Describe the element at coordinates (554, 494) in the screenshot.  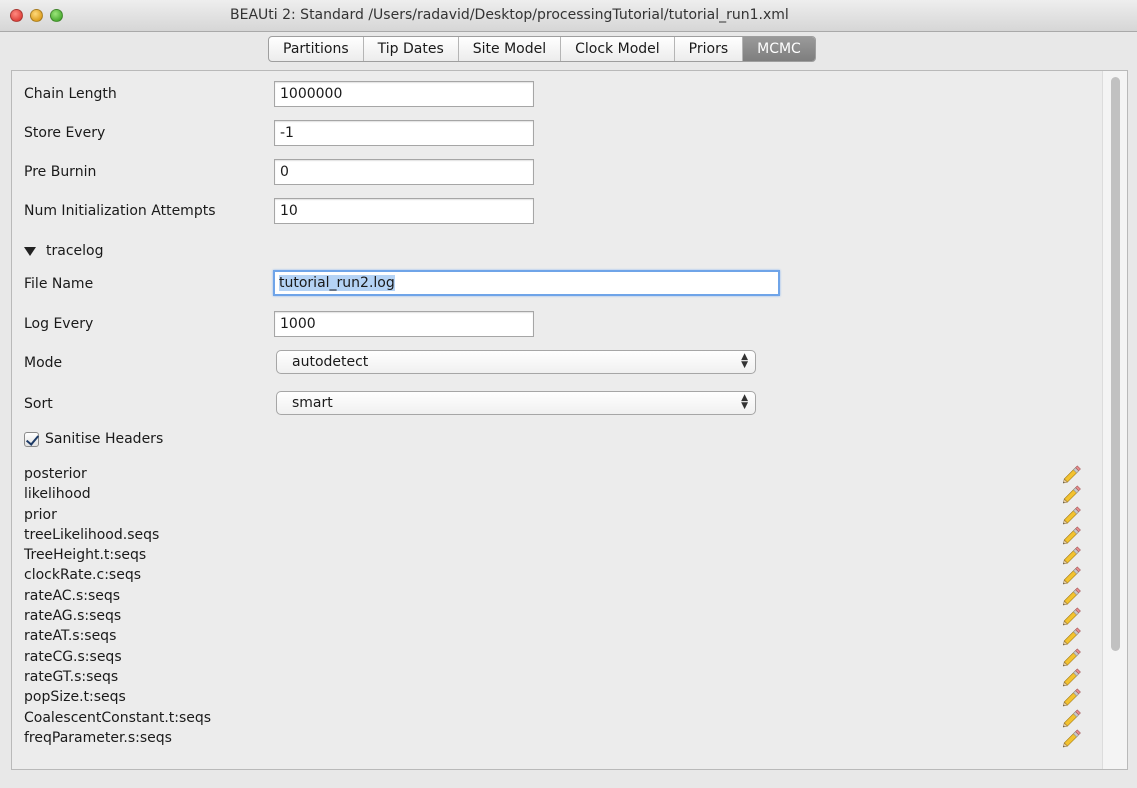
I see `logger-row: likelihood` at that location.